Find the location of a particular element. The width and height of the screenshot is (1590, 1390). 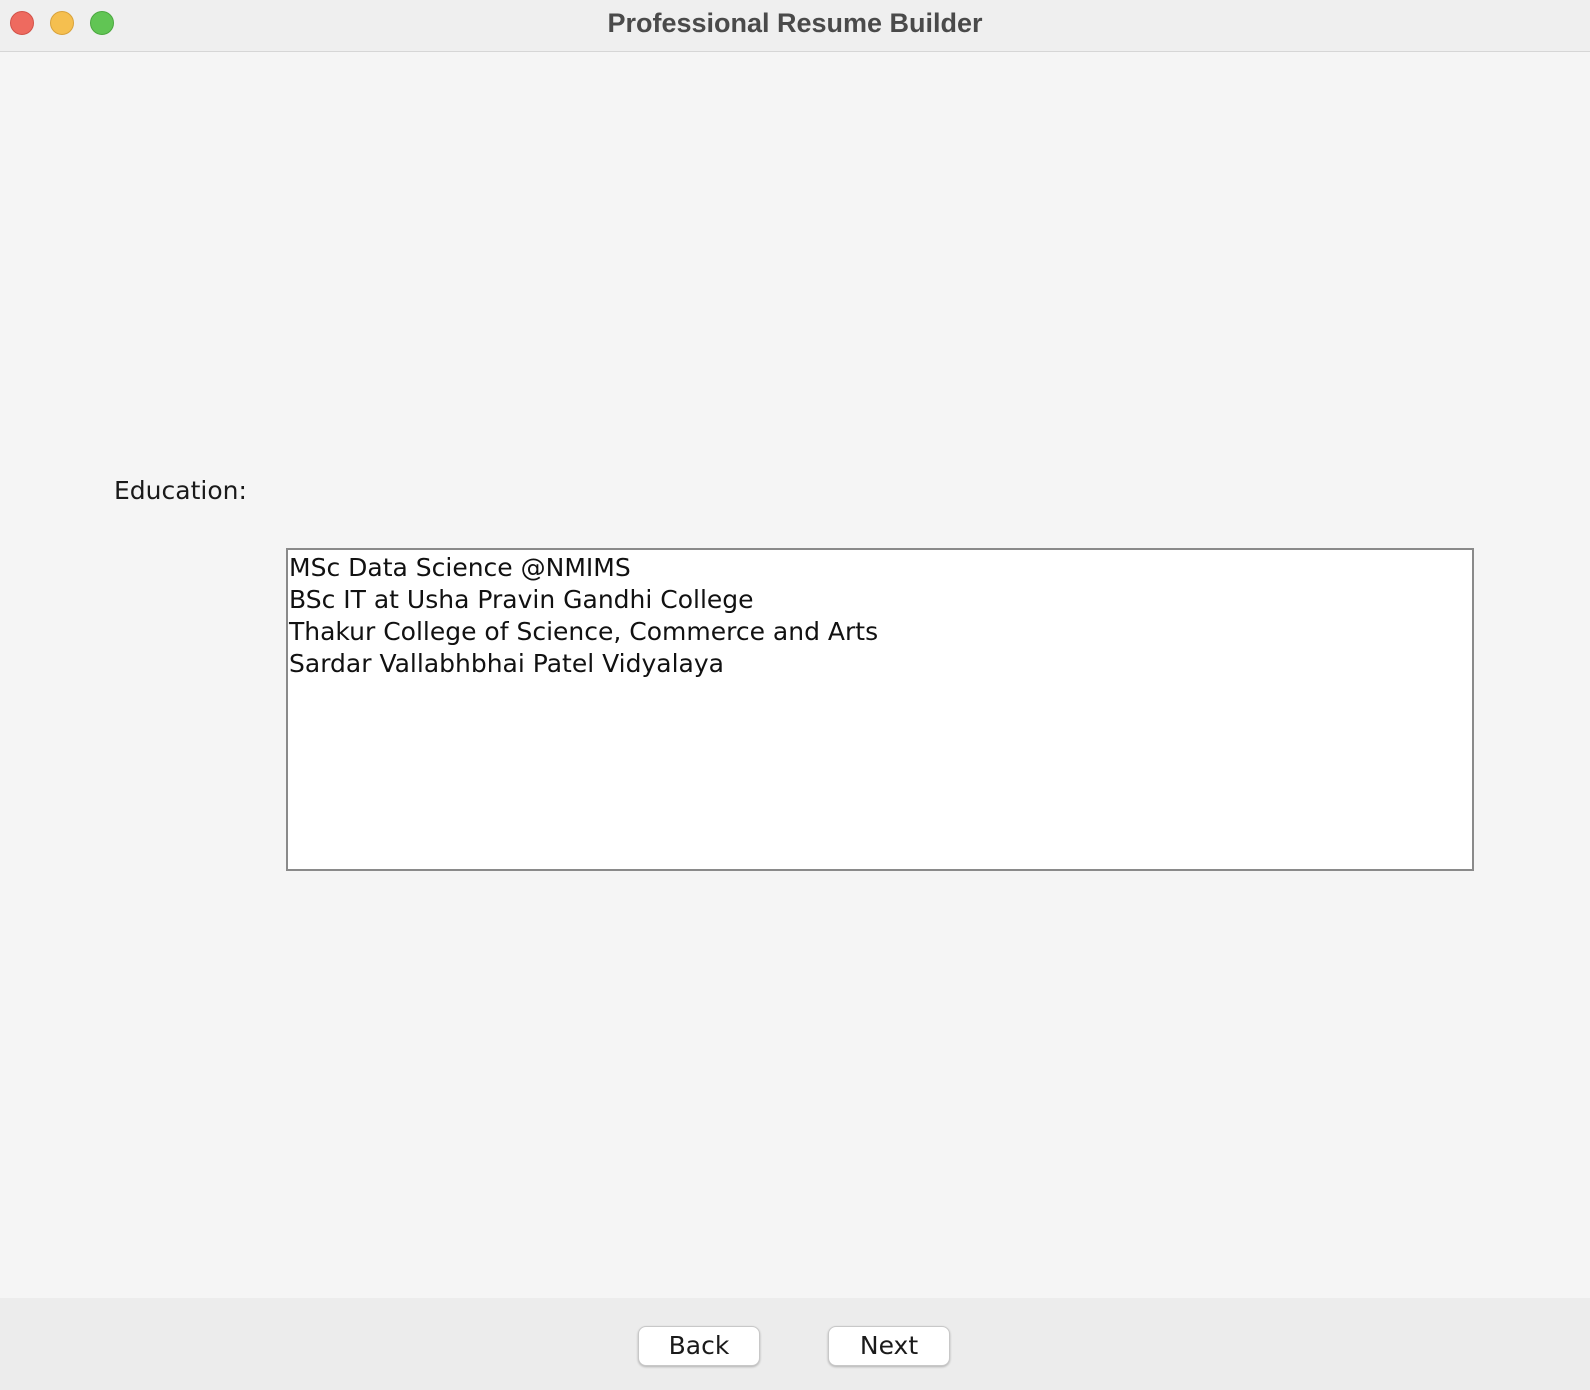

window-title: Professional Resume Builder is located at coordinates (795, 23).